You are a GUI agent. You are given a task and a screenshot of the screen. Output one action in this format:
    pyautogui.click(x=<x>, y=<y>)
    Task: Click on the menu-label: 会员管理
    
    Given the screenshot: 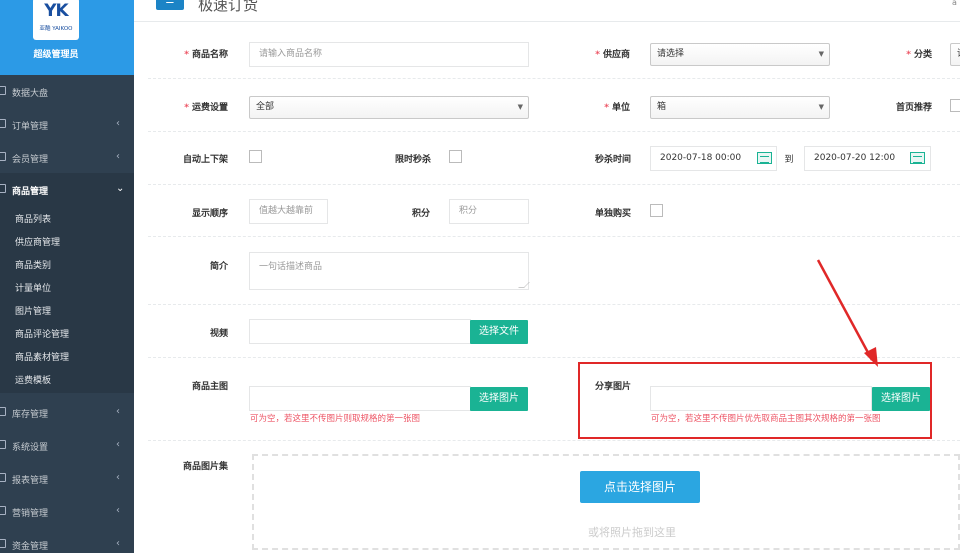 What is the action you would take?
    pyautogui.click(x=30, y=160)
    